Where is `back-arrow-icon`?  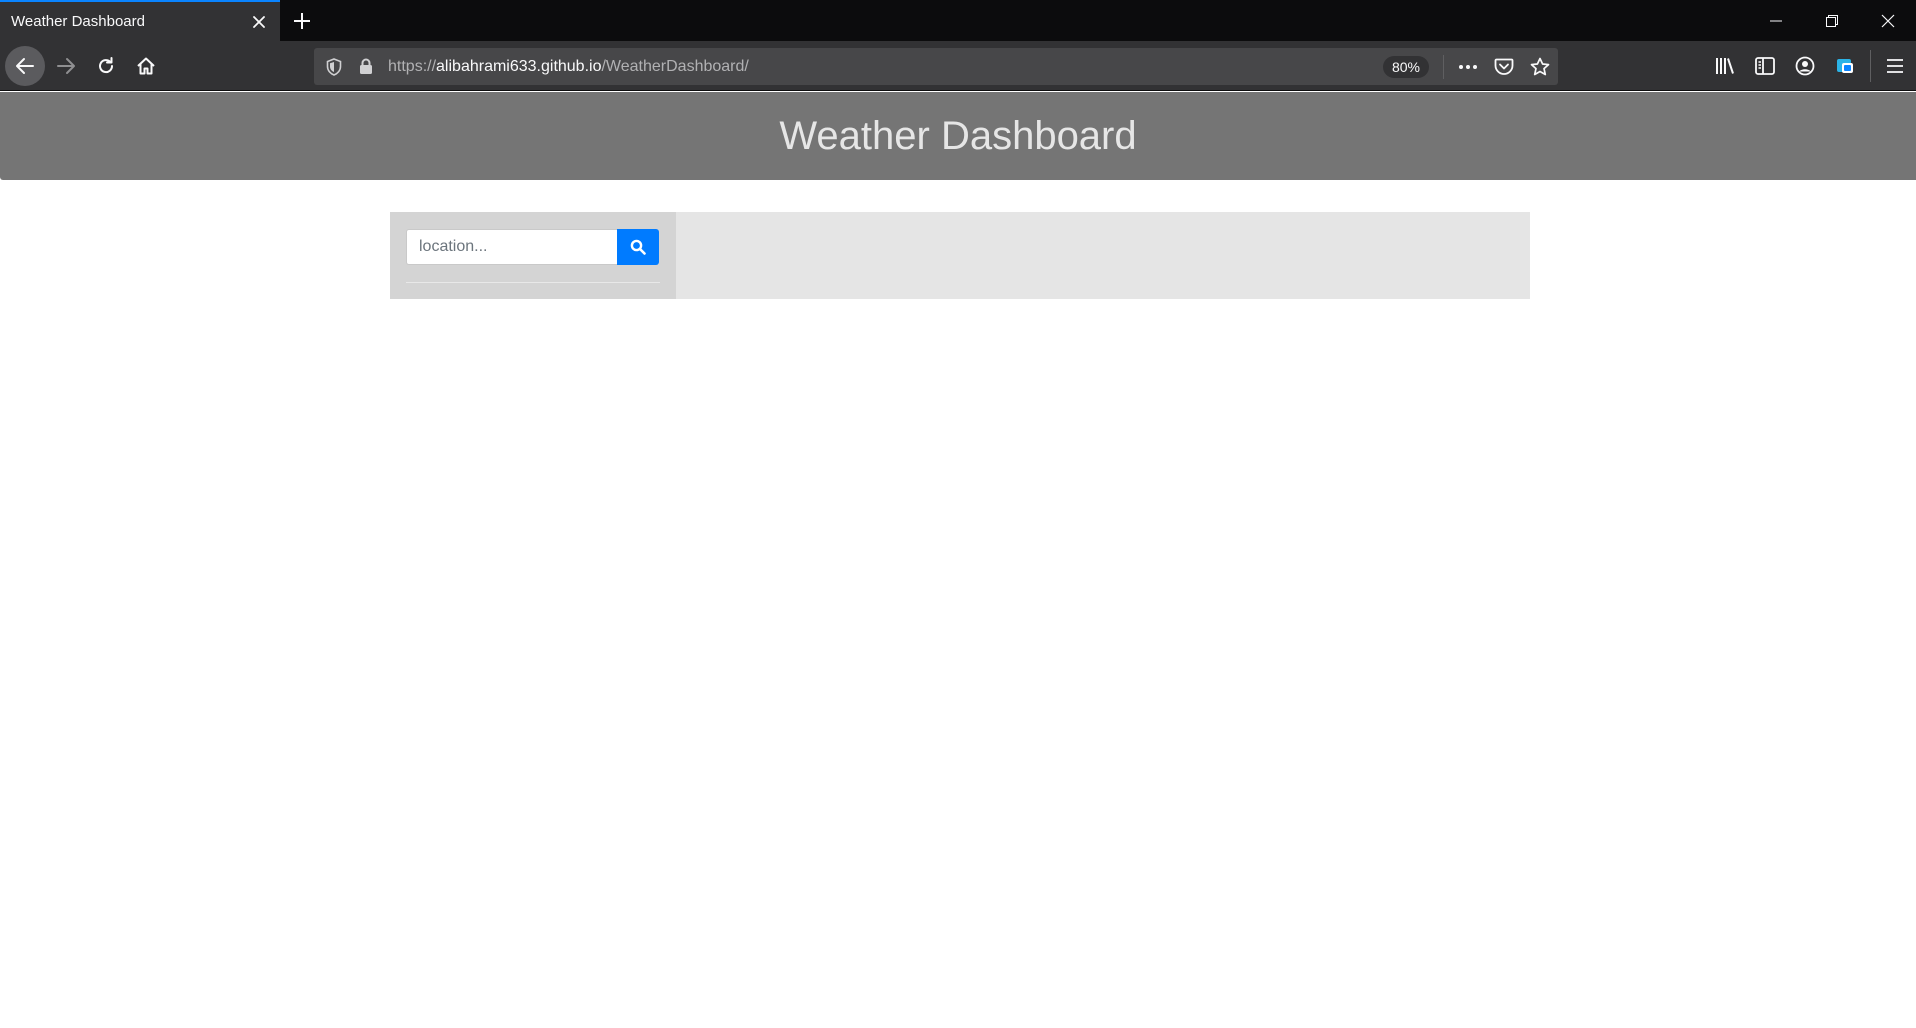 back-arrow-icon is located at coordinates (25, 66).